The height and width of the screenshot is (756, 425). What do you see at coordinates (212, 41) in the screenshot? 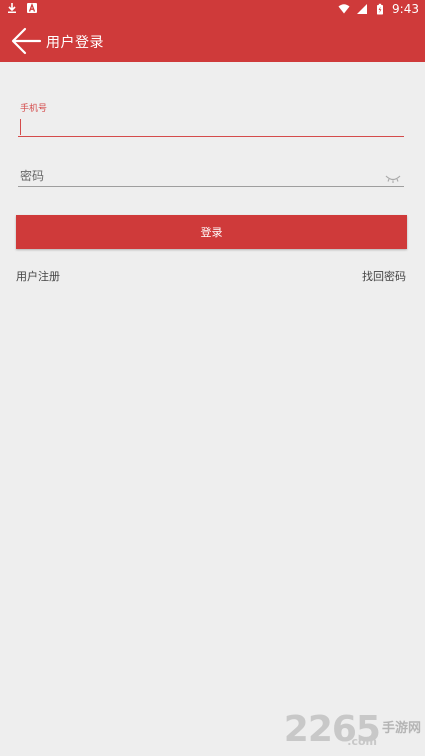
I see `app-bar: 用户登录` at bounding box center [212, 41].